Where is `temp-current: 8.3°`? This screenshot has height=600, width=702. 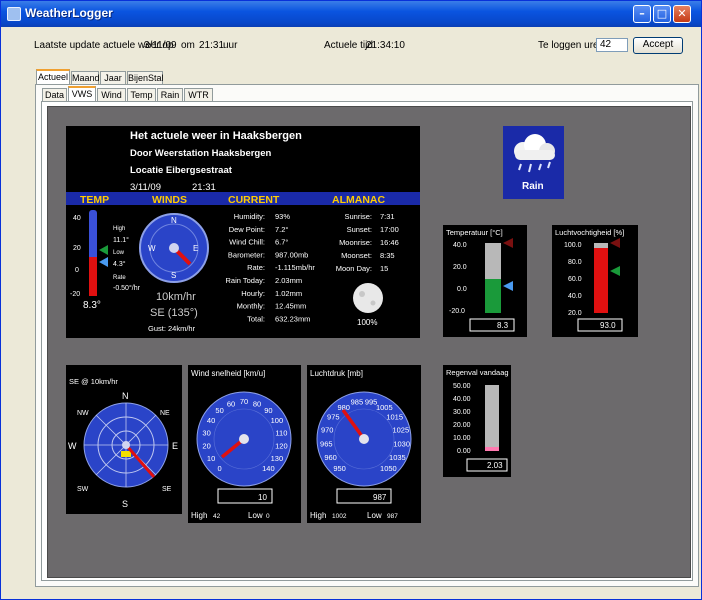
temp-current: 8.3° is located at coordinates (92, 305).